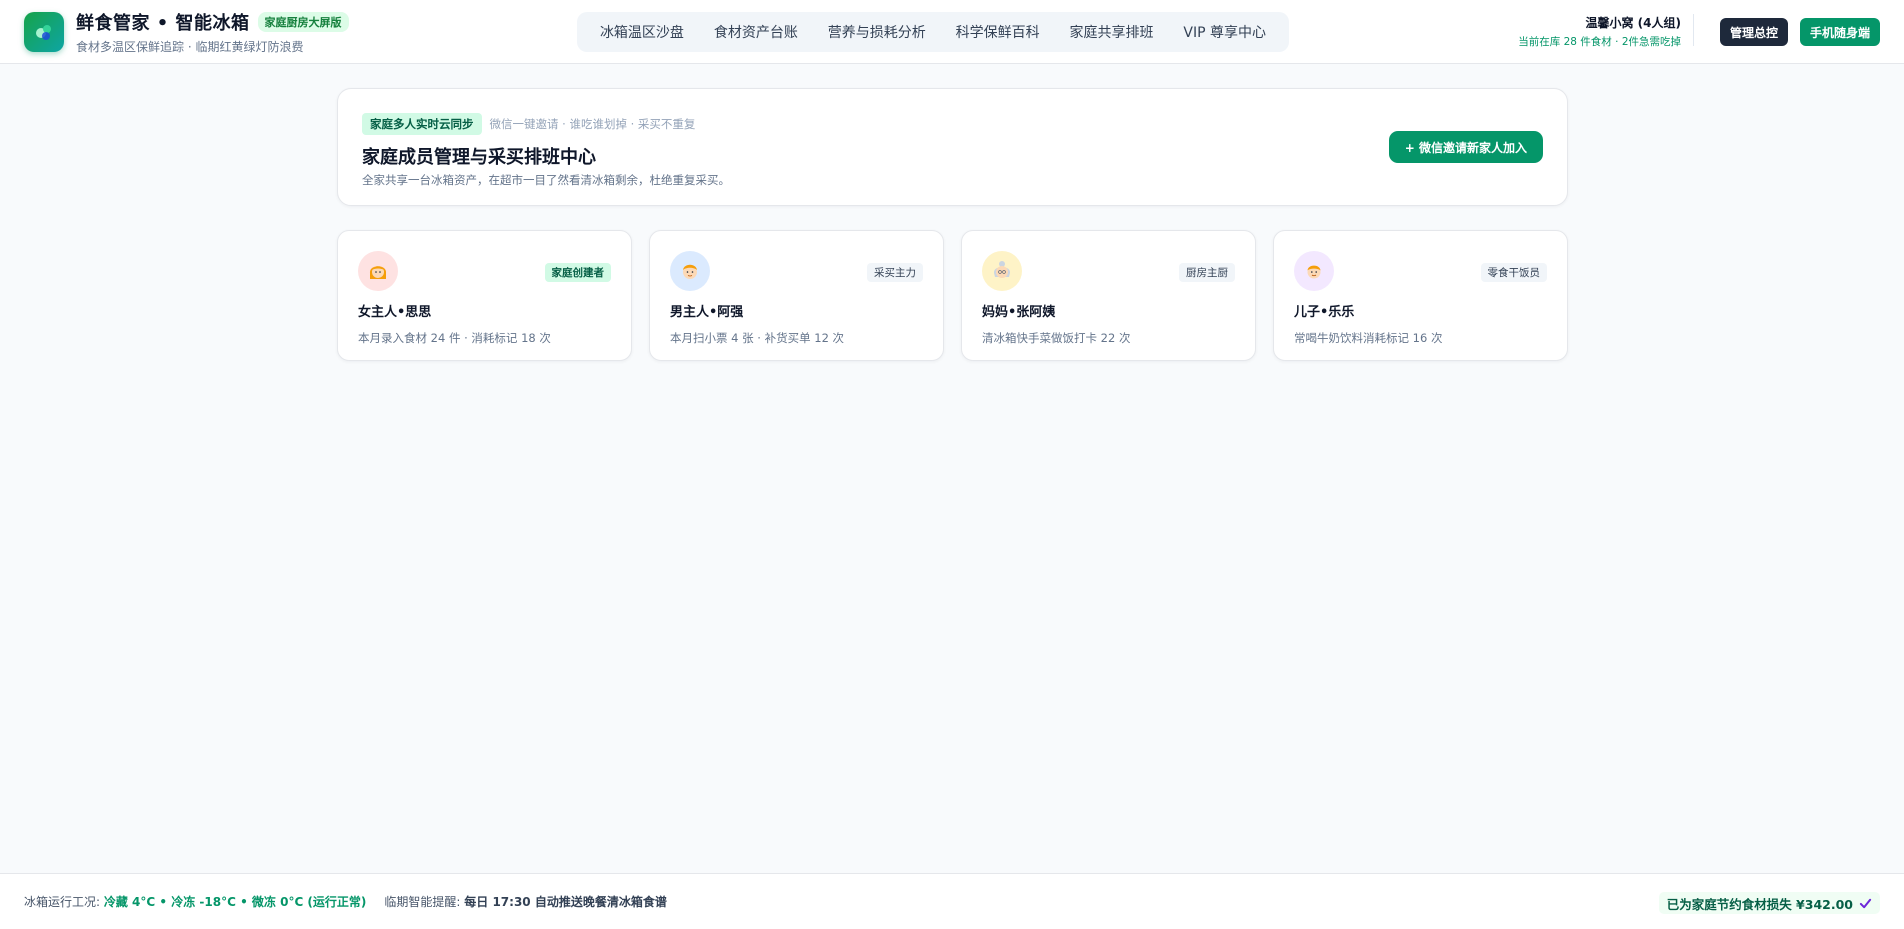 This screenshot has width=1904, height=929. I want to click on savings-badge: 已为家庭节约食材损失 ¥342.00, so click(1769, 903).